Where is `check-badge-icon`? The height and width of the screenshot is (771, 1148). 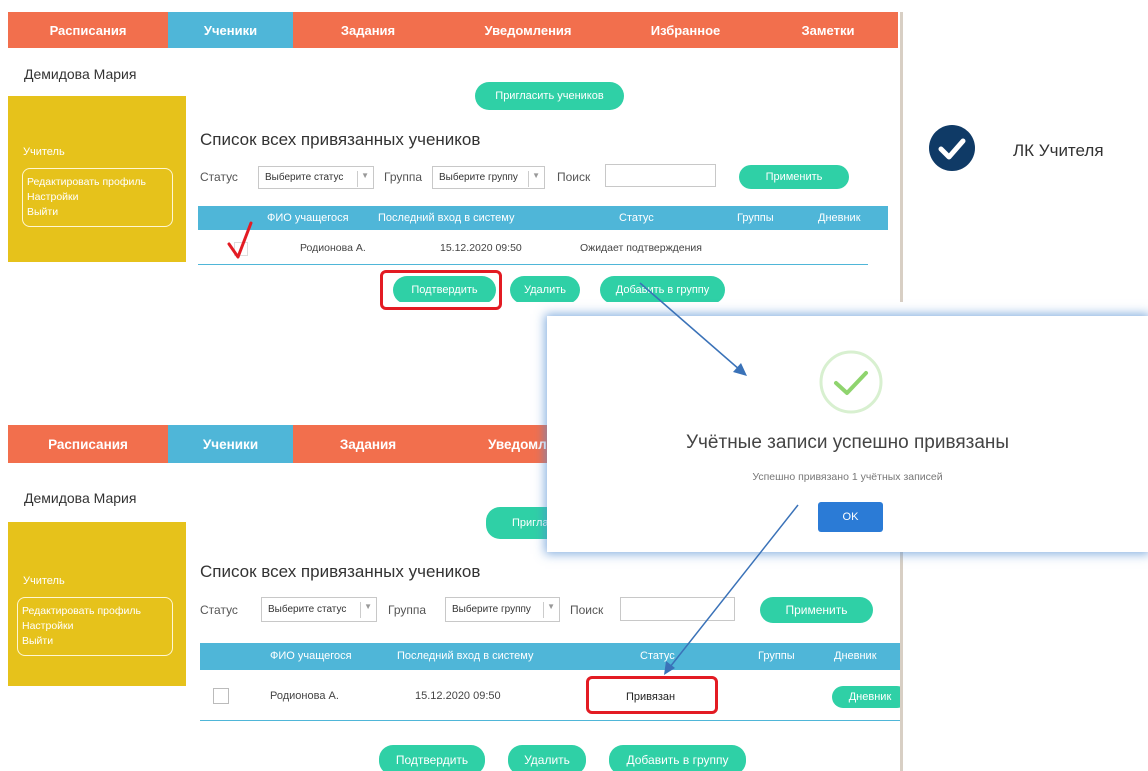 check-badge-icon is located at coordinates (952, 148).